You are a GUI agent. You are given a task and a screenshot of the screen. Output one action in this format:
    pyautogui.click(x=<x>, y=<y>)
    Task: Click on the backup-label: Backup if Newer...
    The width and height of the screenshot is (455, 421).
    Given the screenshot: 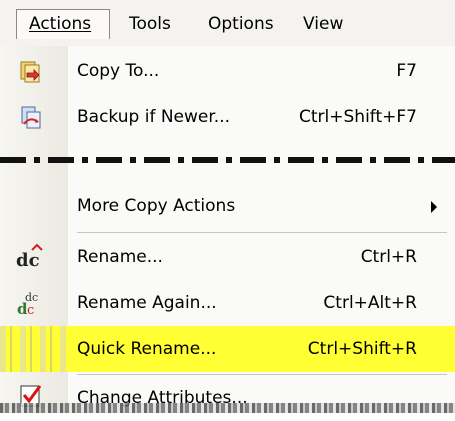 What is the action you would take?
    pyautogui.click(x=154, y=117)
    